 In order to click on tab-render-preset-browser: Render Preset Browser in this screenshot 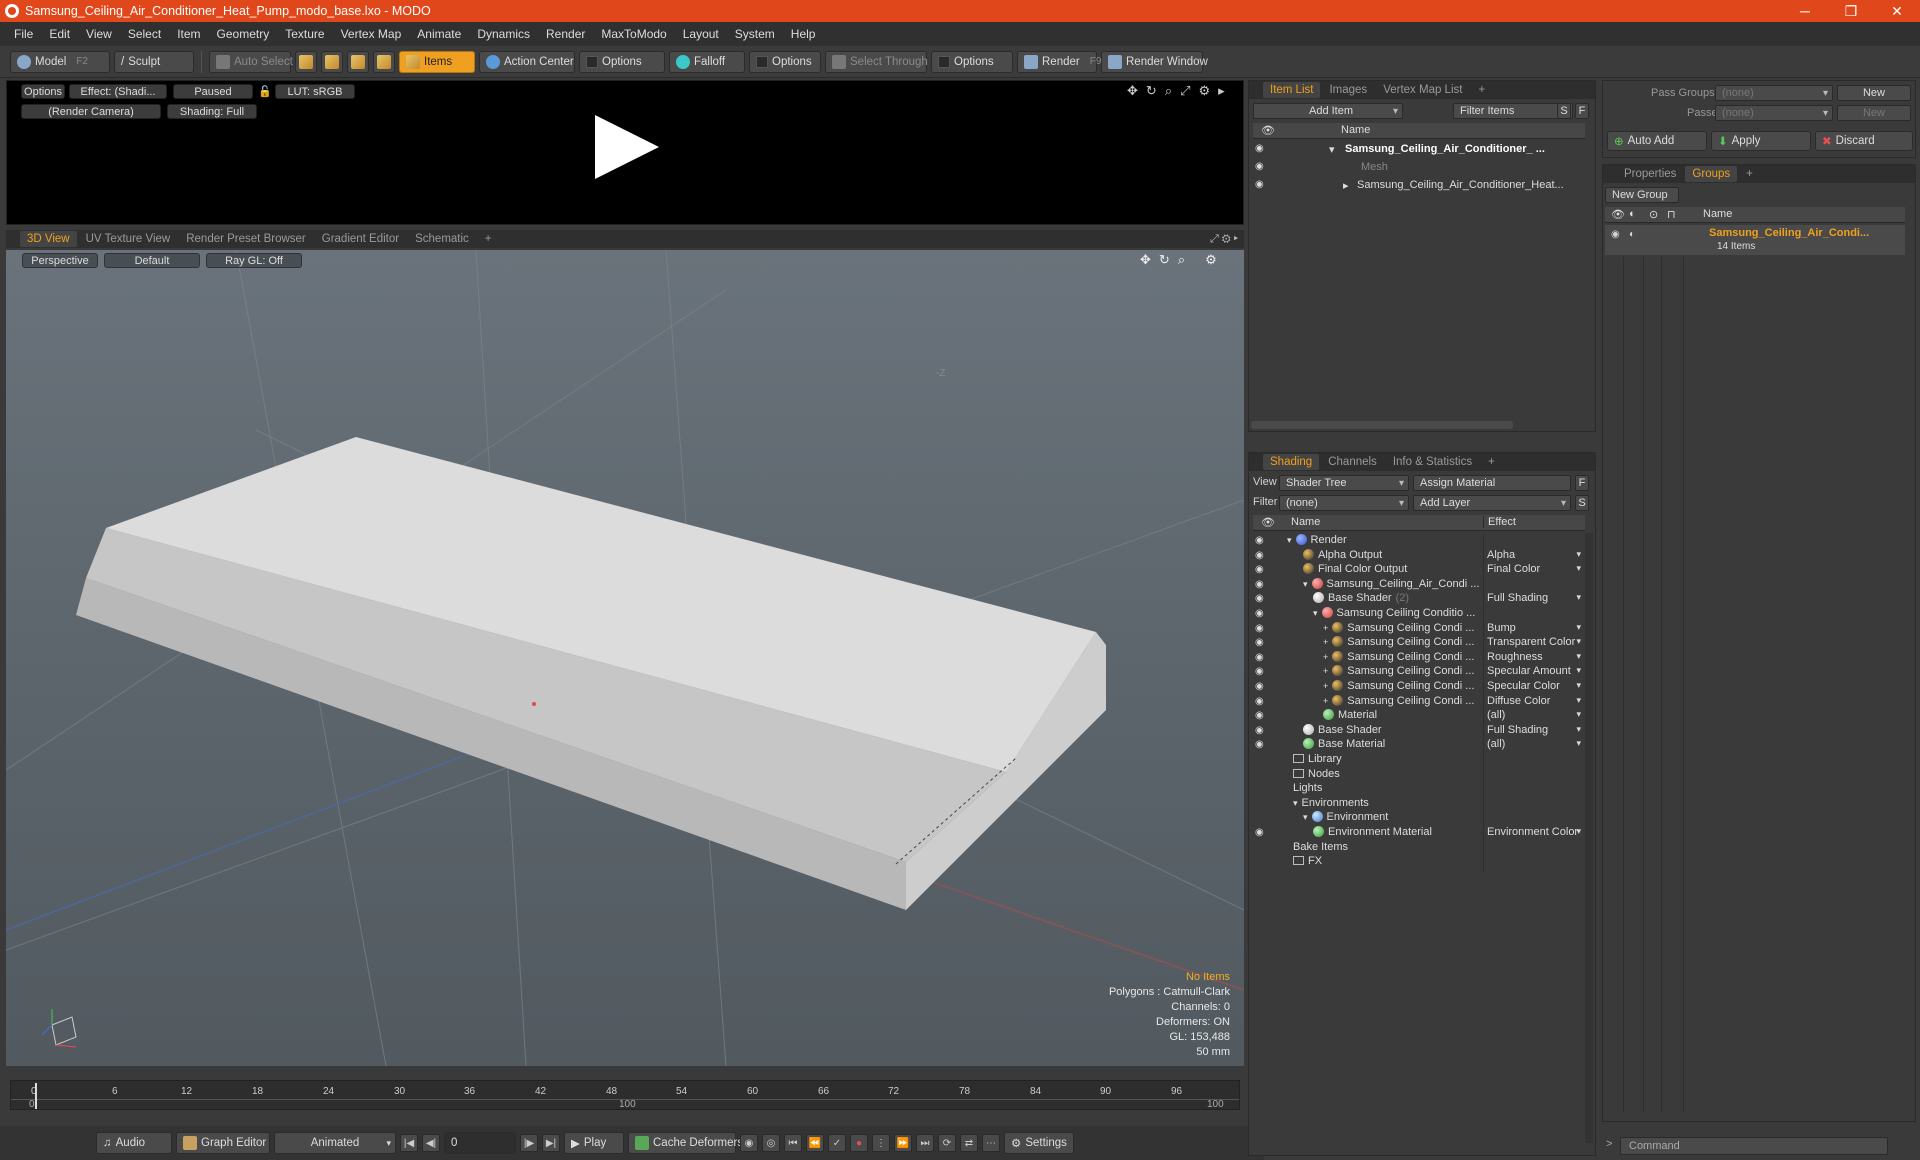, I will do `click(246, 239)`.